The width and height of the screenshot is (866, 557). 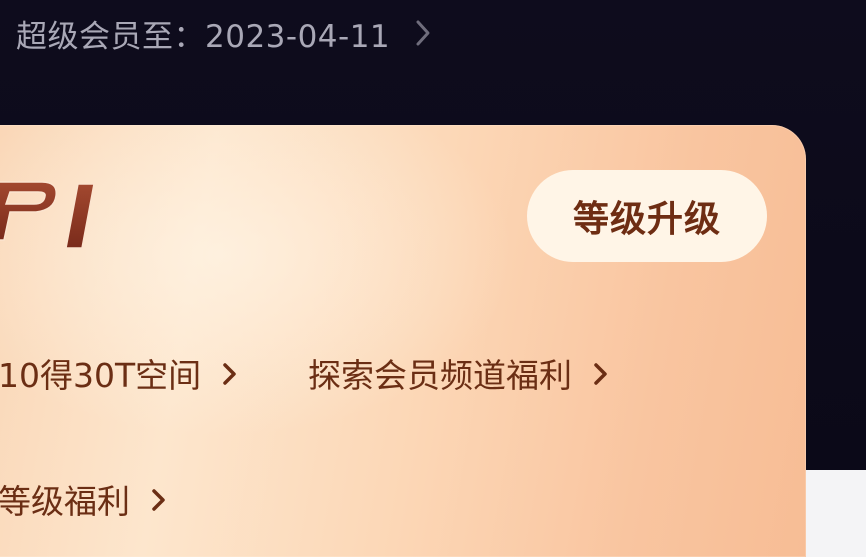 I want to click on level-upgrade-button: 等级升级, so click(x=647, y=216).